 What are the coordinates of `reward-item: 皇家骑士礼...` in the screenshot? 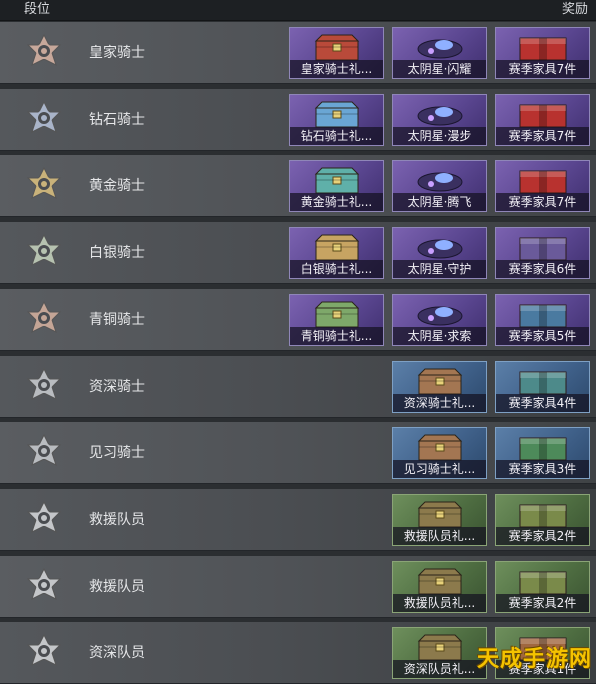 It's located at (336, 53).